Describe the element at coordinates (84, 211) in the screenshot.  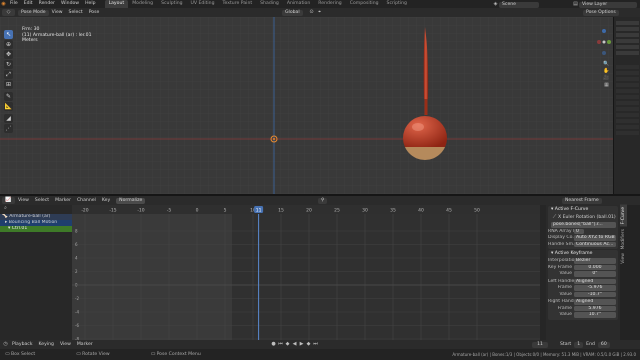
I see `frame-ruler-label: -20` at that location.